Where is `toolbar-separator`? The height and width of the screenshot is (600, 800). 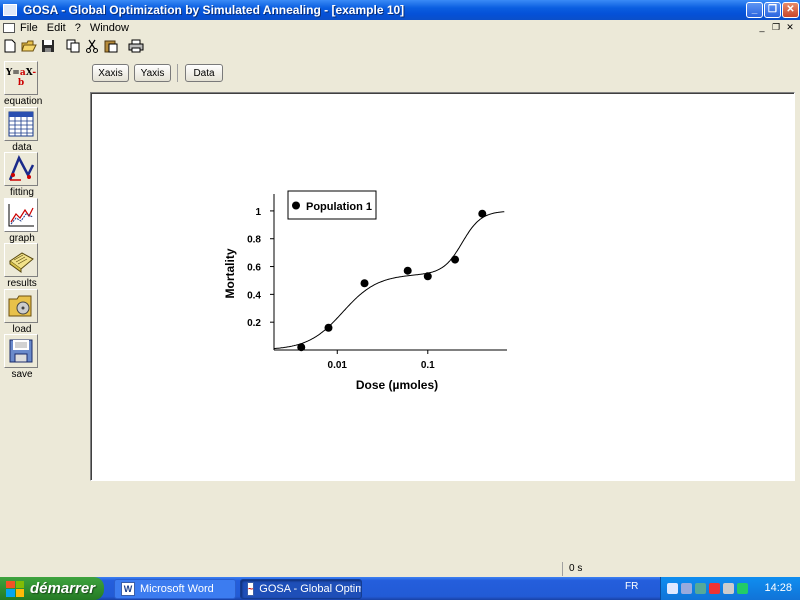 toolbar-separator is located at coordinates (177, 73).